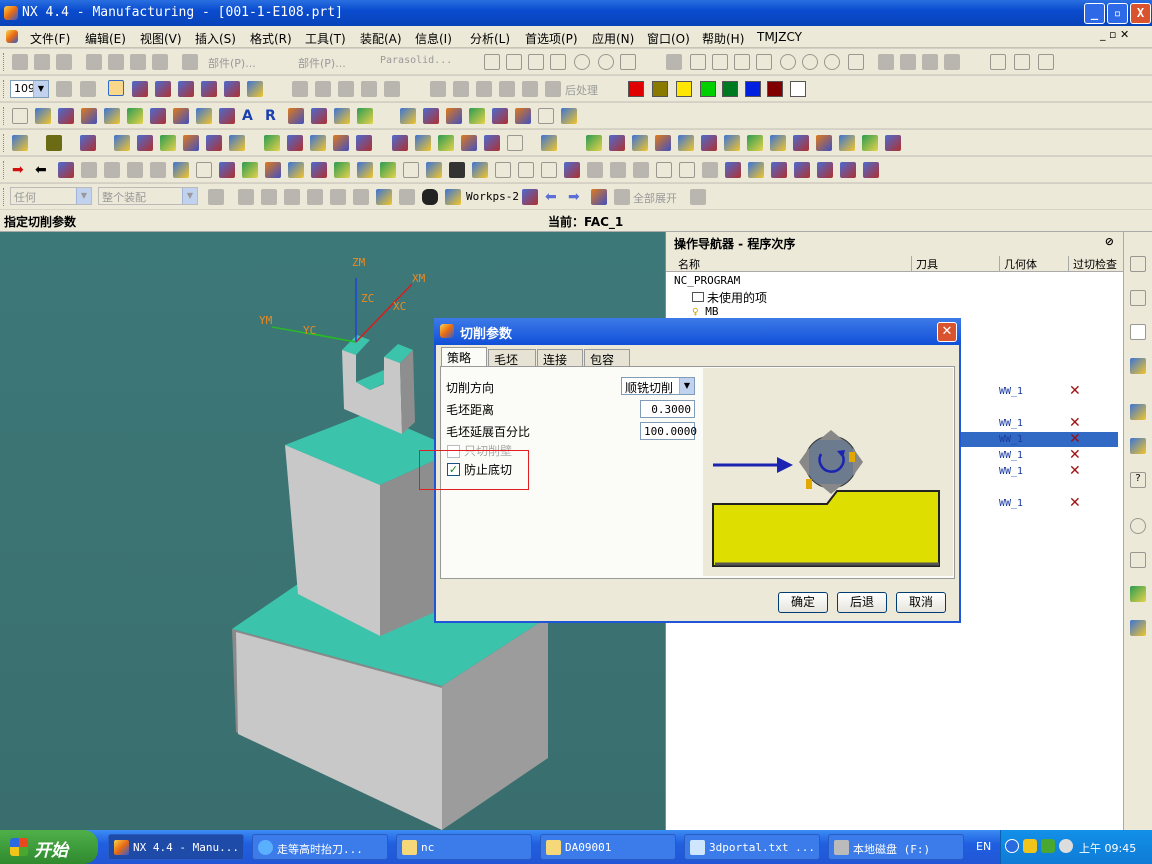 Image resolution: width=1152 pixels, height=864 pixels. Describe the element at coordinates (753, 89) in the screenshot. I see `color-swatch-blue` at that location.